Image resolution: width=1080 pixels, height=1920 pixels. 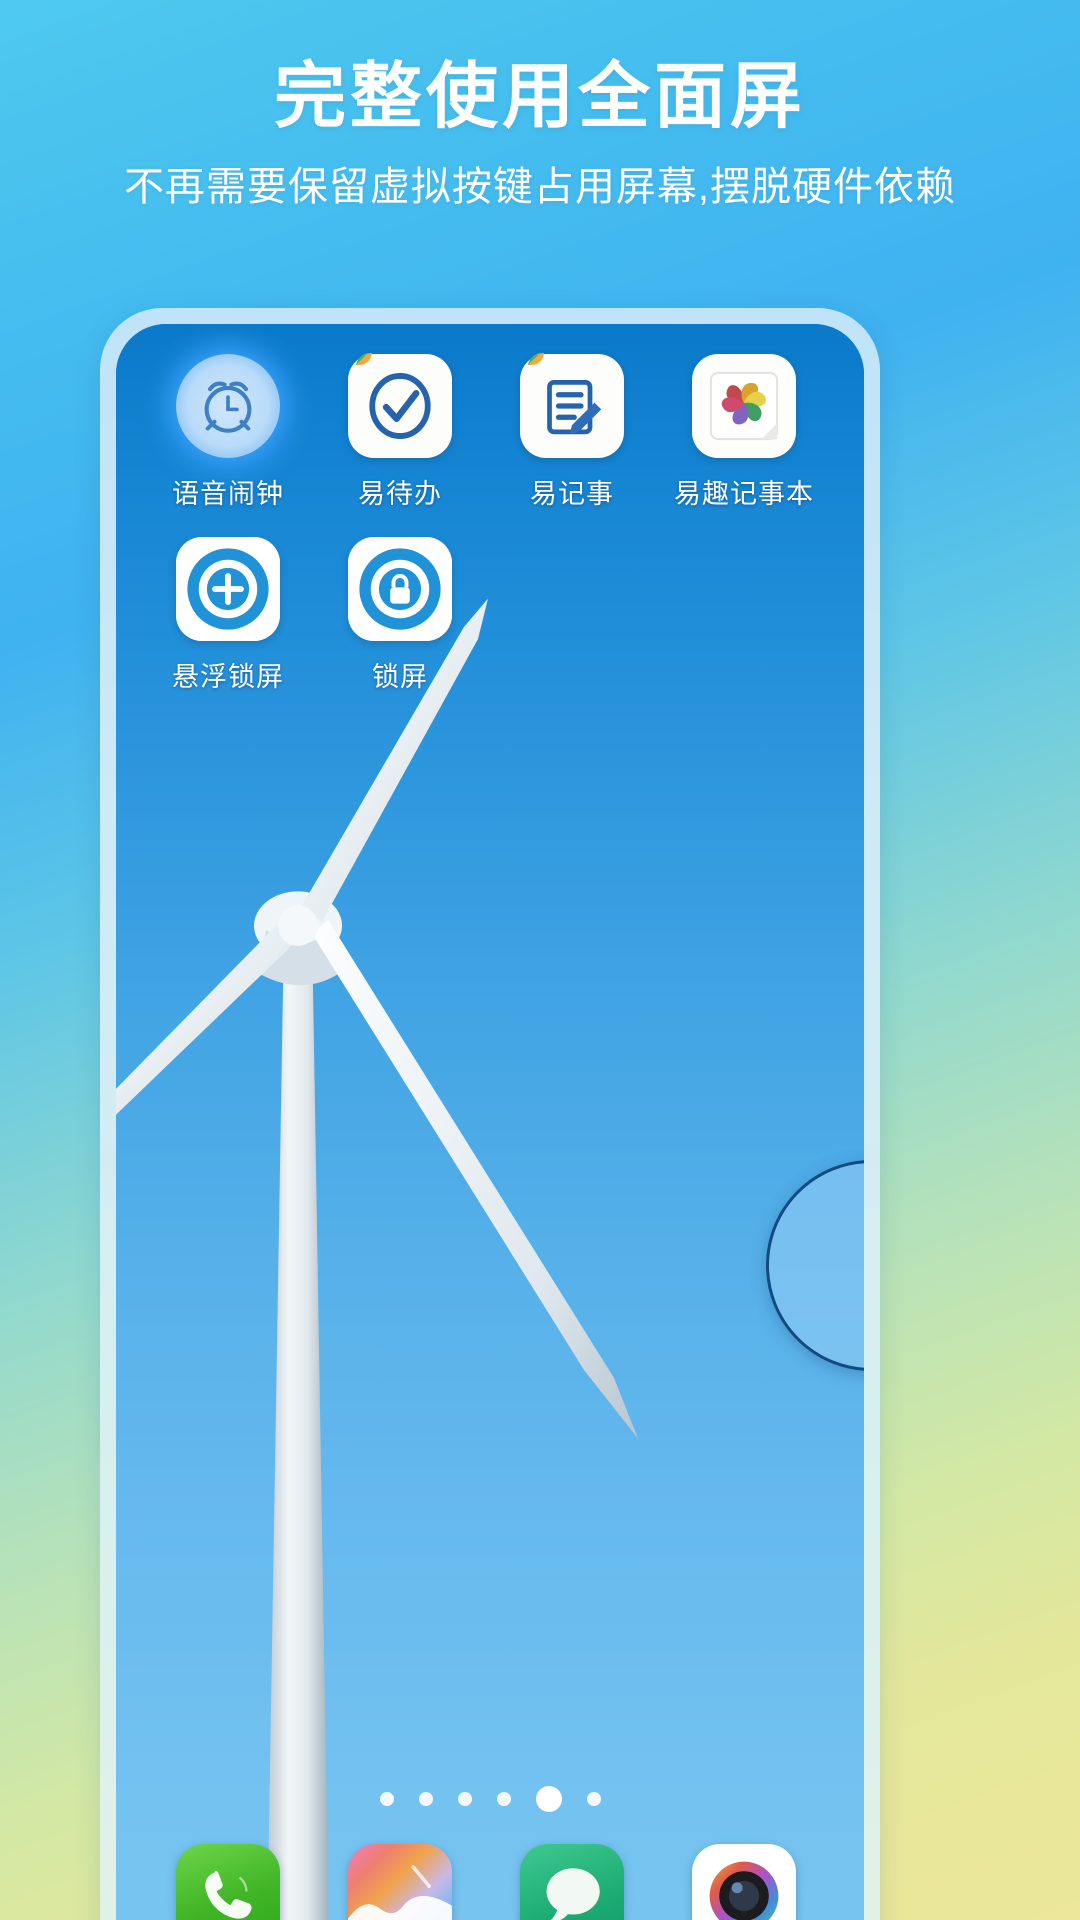 What do you see at coordinates (539, 97) in the screenshot?
I see `page-title: 完整使用全面屏` at bounding box center [539, 97].